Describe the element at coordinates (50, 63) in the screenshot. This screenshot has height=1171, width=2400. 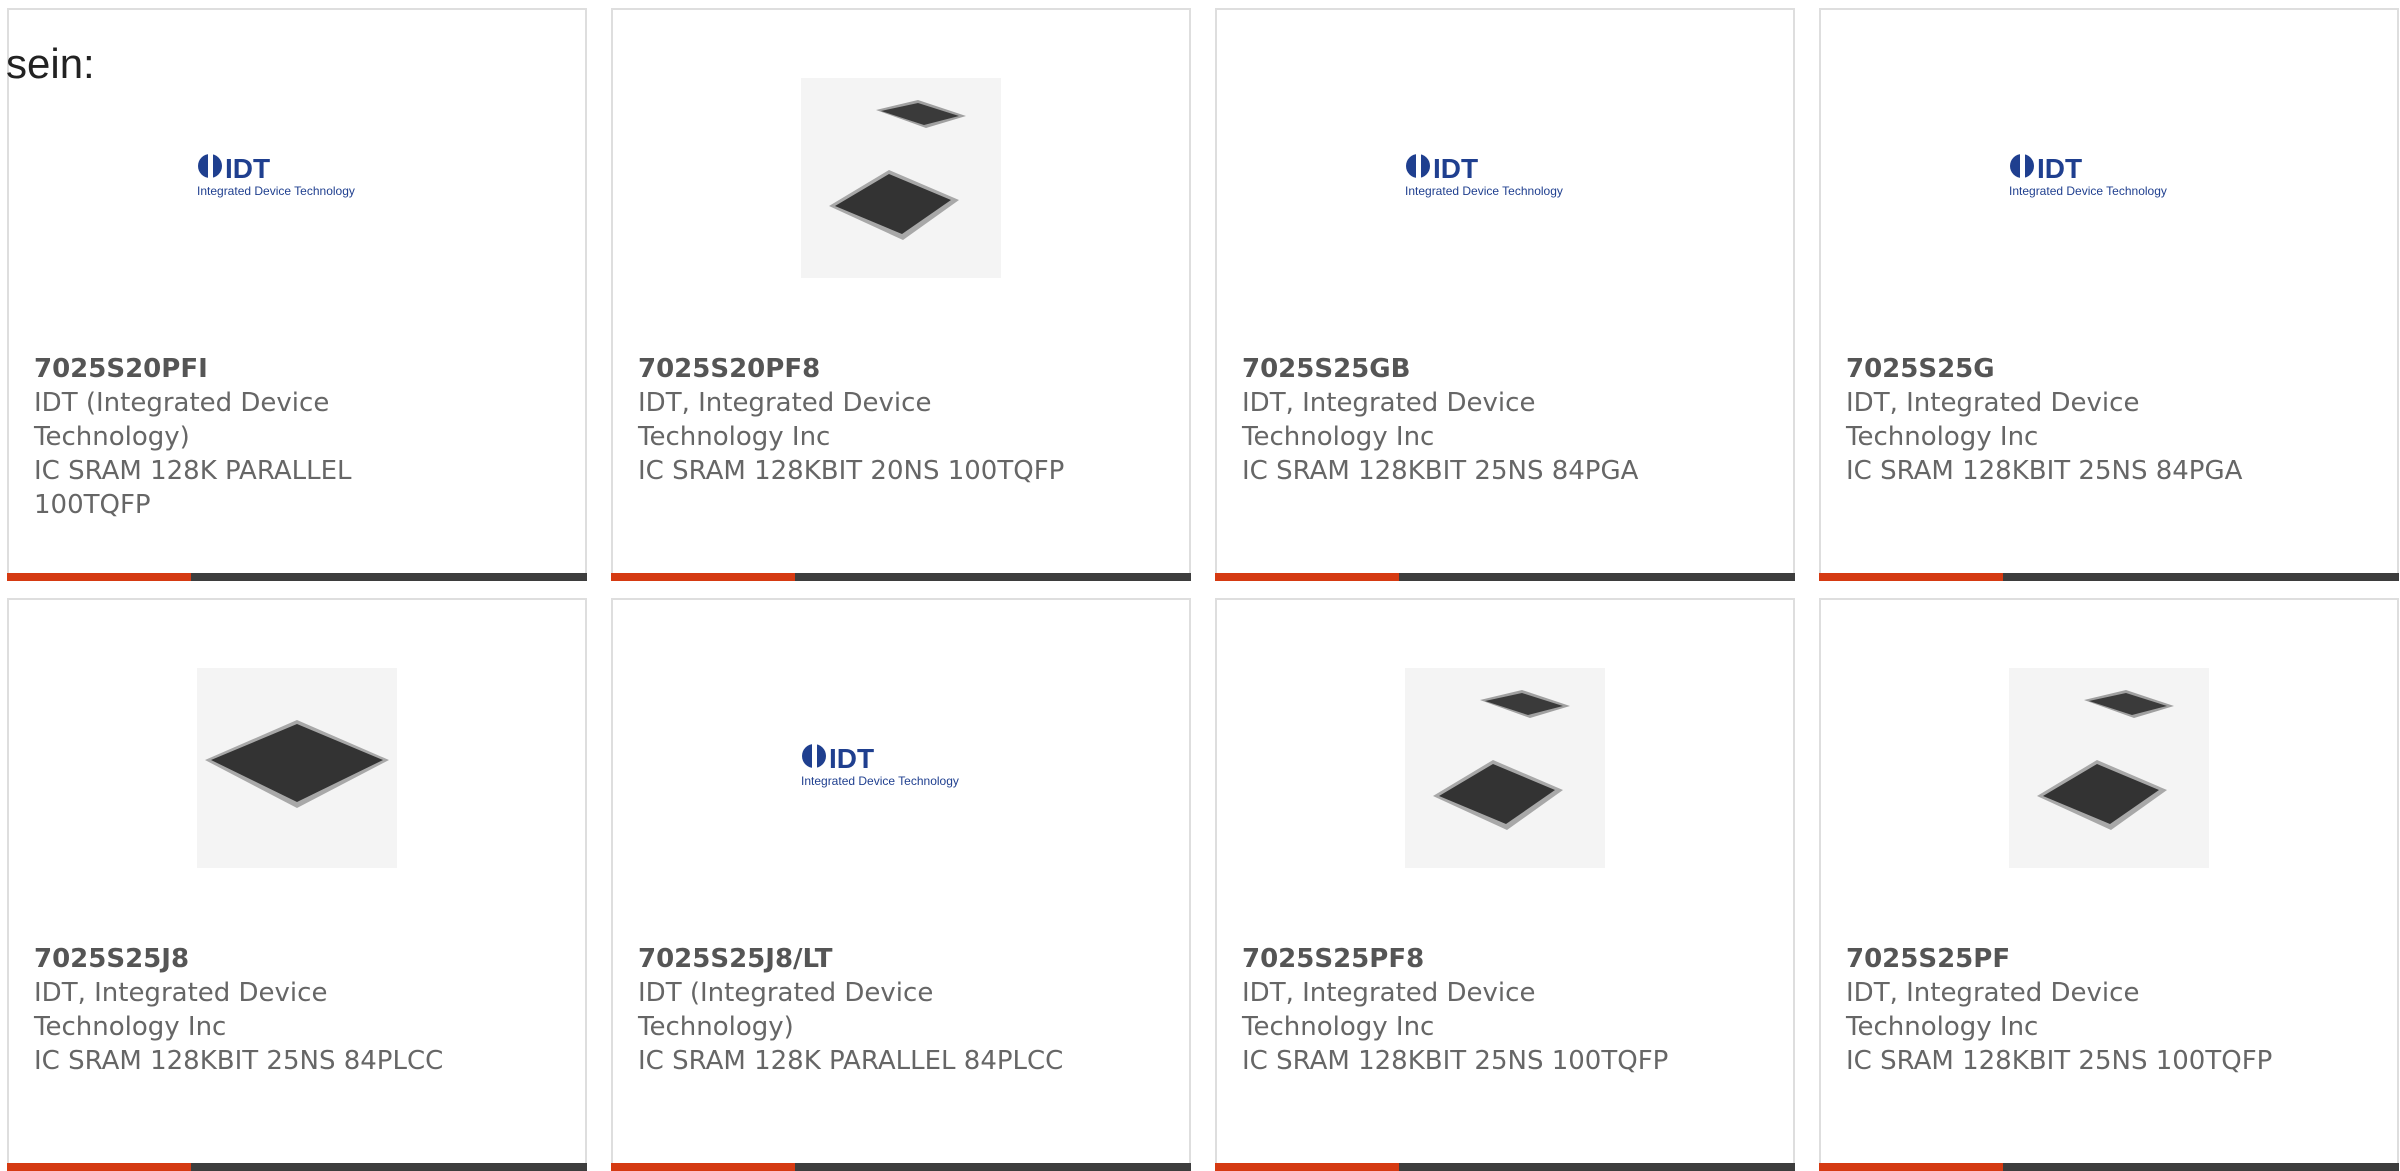
I see `intro-text: sein:` at that location.